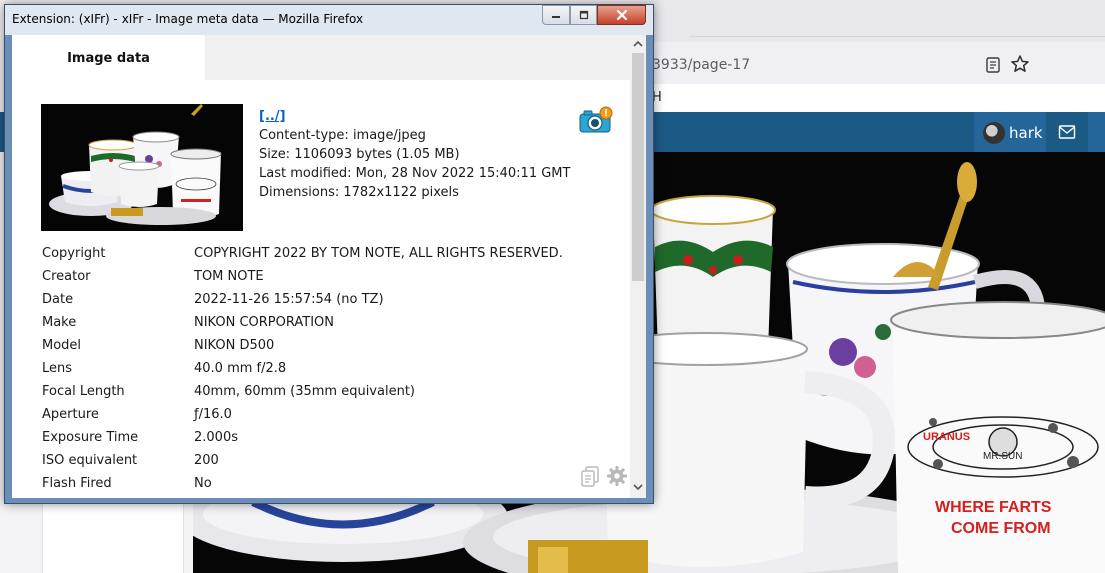 Image resolution: width=1105 pixels, height=573 pixels. I want to click on close-button, so click(621, 15).